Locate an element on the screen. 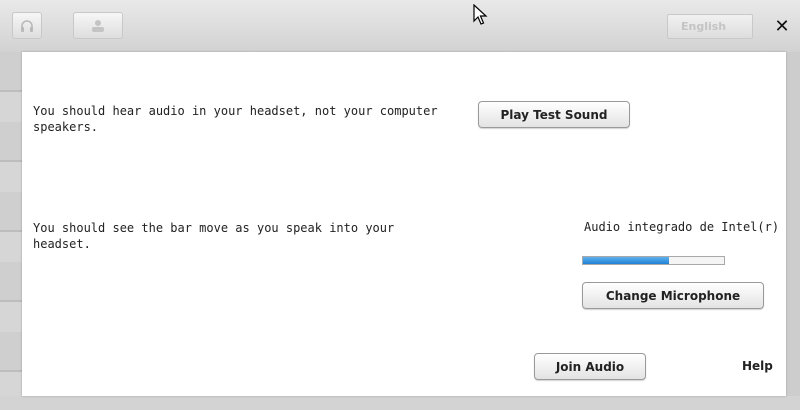  change-microphone-button: Change Microphone is located at coordinates (673, 295).